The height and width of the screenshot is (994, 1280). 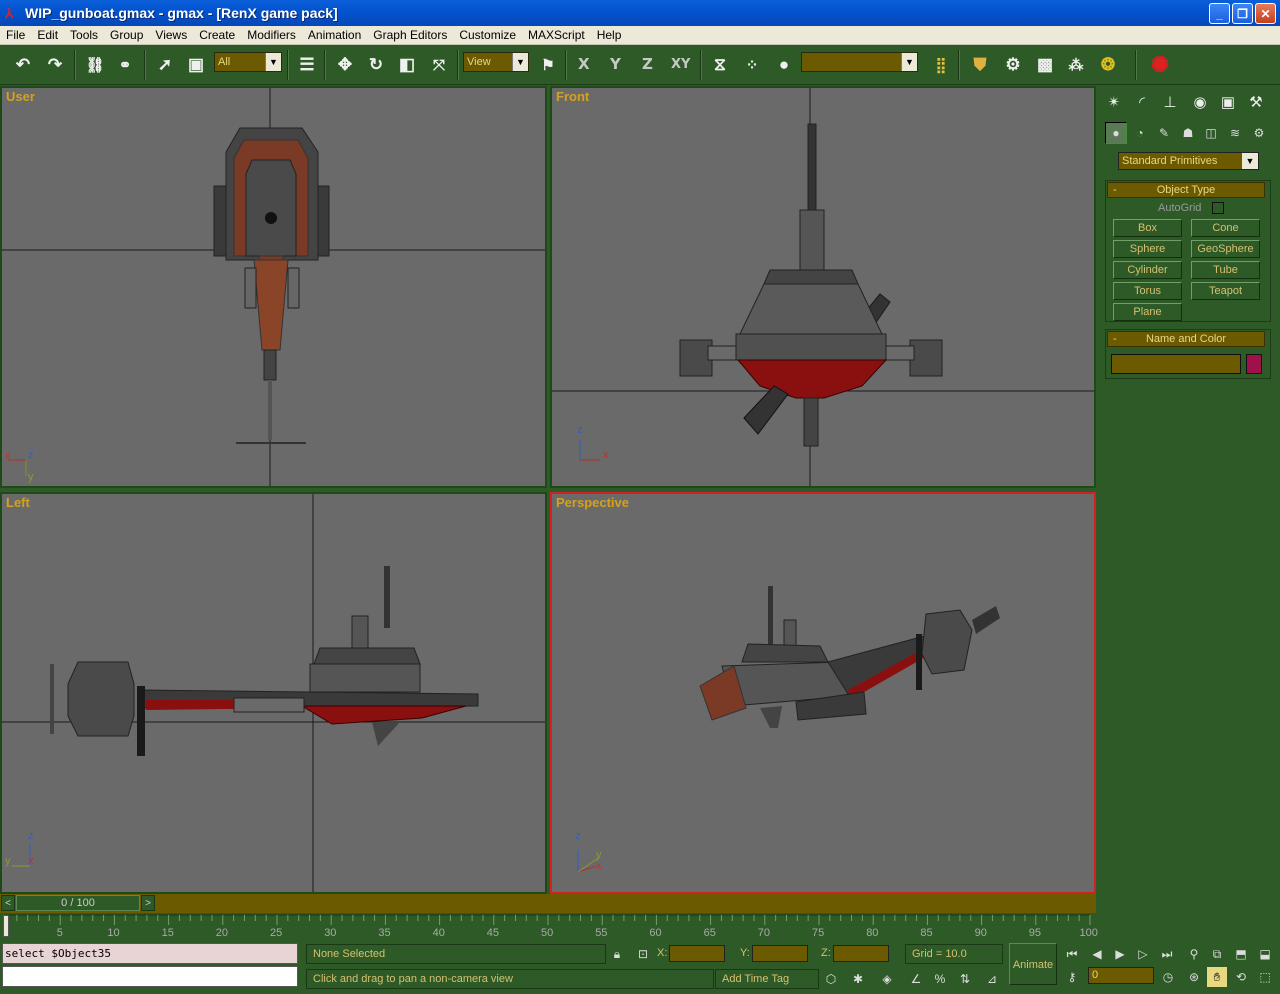 I want to click on select-and-scale-icon: ◧, so click(x=407, y=65).